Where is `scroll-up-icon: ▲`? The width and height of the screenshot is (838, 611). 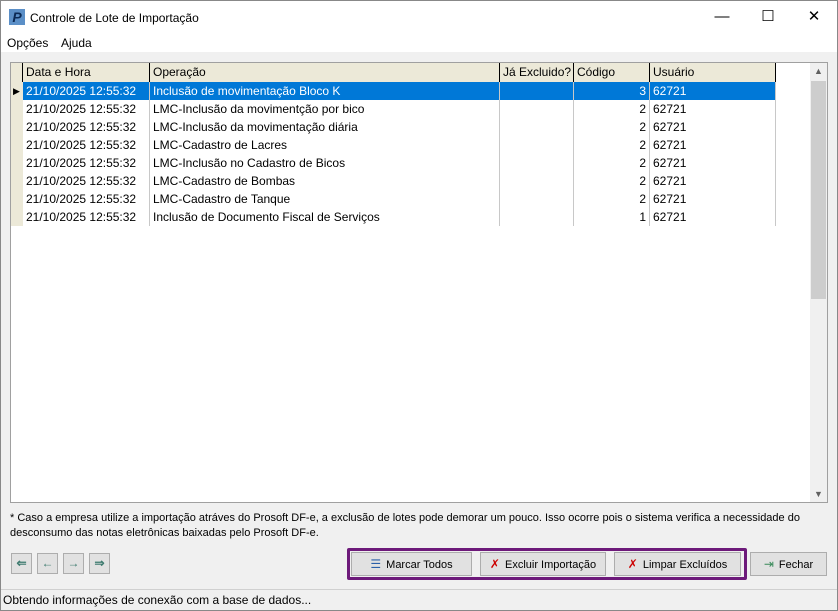
scroll-up-icon: ▲ is located at coordinates (818, 71).